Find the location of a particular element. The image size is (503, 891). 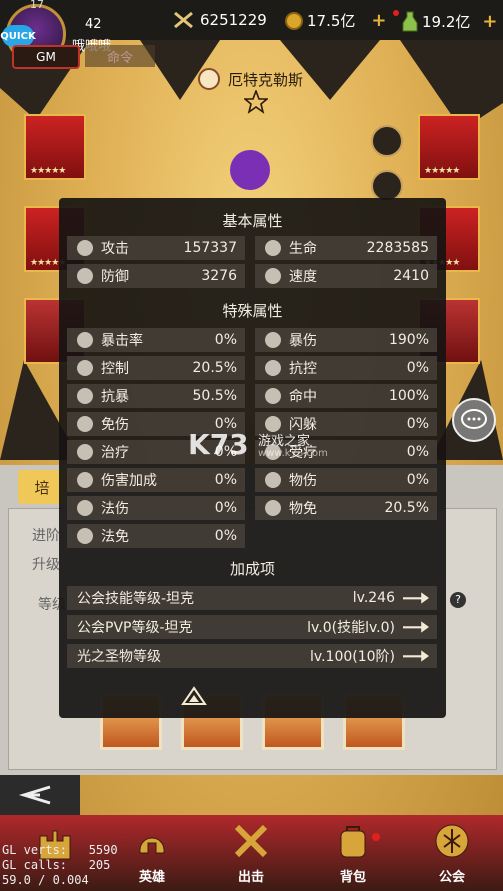

add-gold-button: + is located at coordinates (378, 20).